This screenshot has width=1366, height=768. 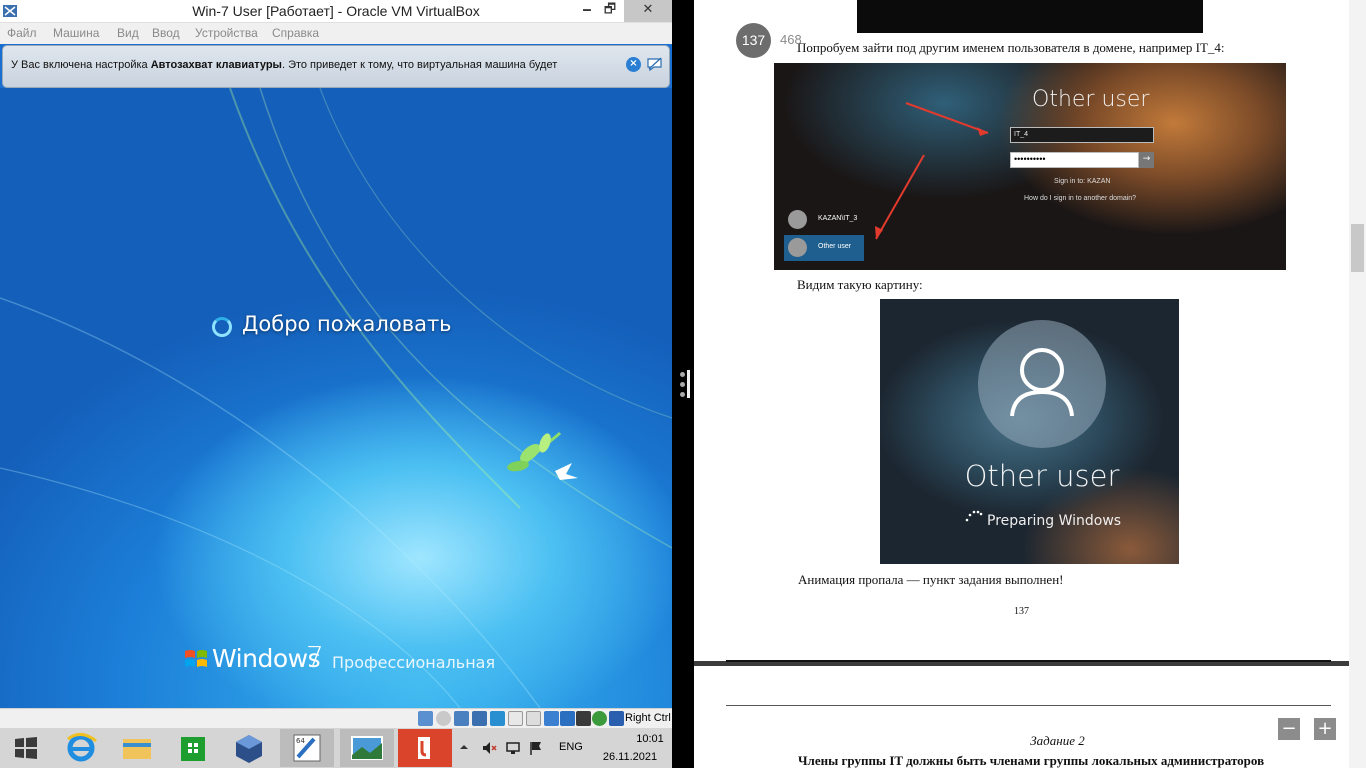 I want to click on user-silhouette-icon, so click(x=1042, y=382).